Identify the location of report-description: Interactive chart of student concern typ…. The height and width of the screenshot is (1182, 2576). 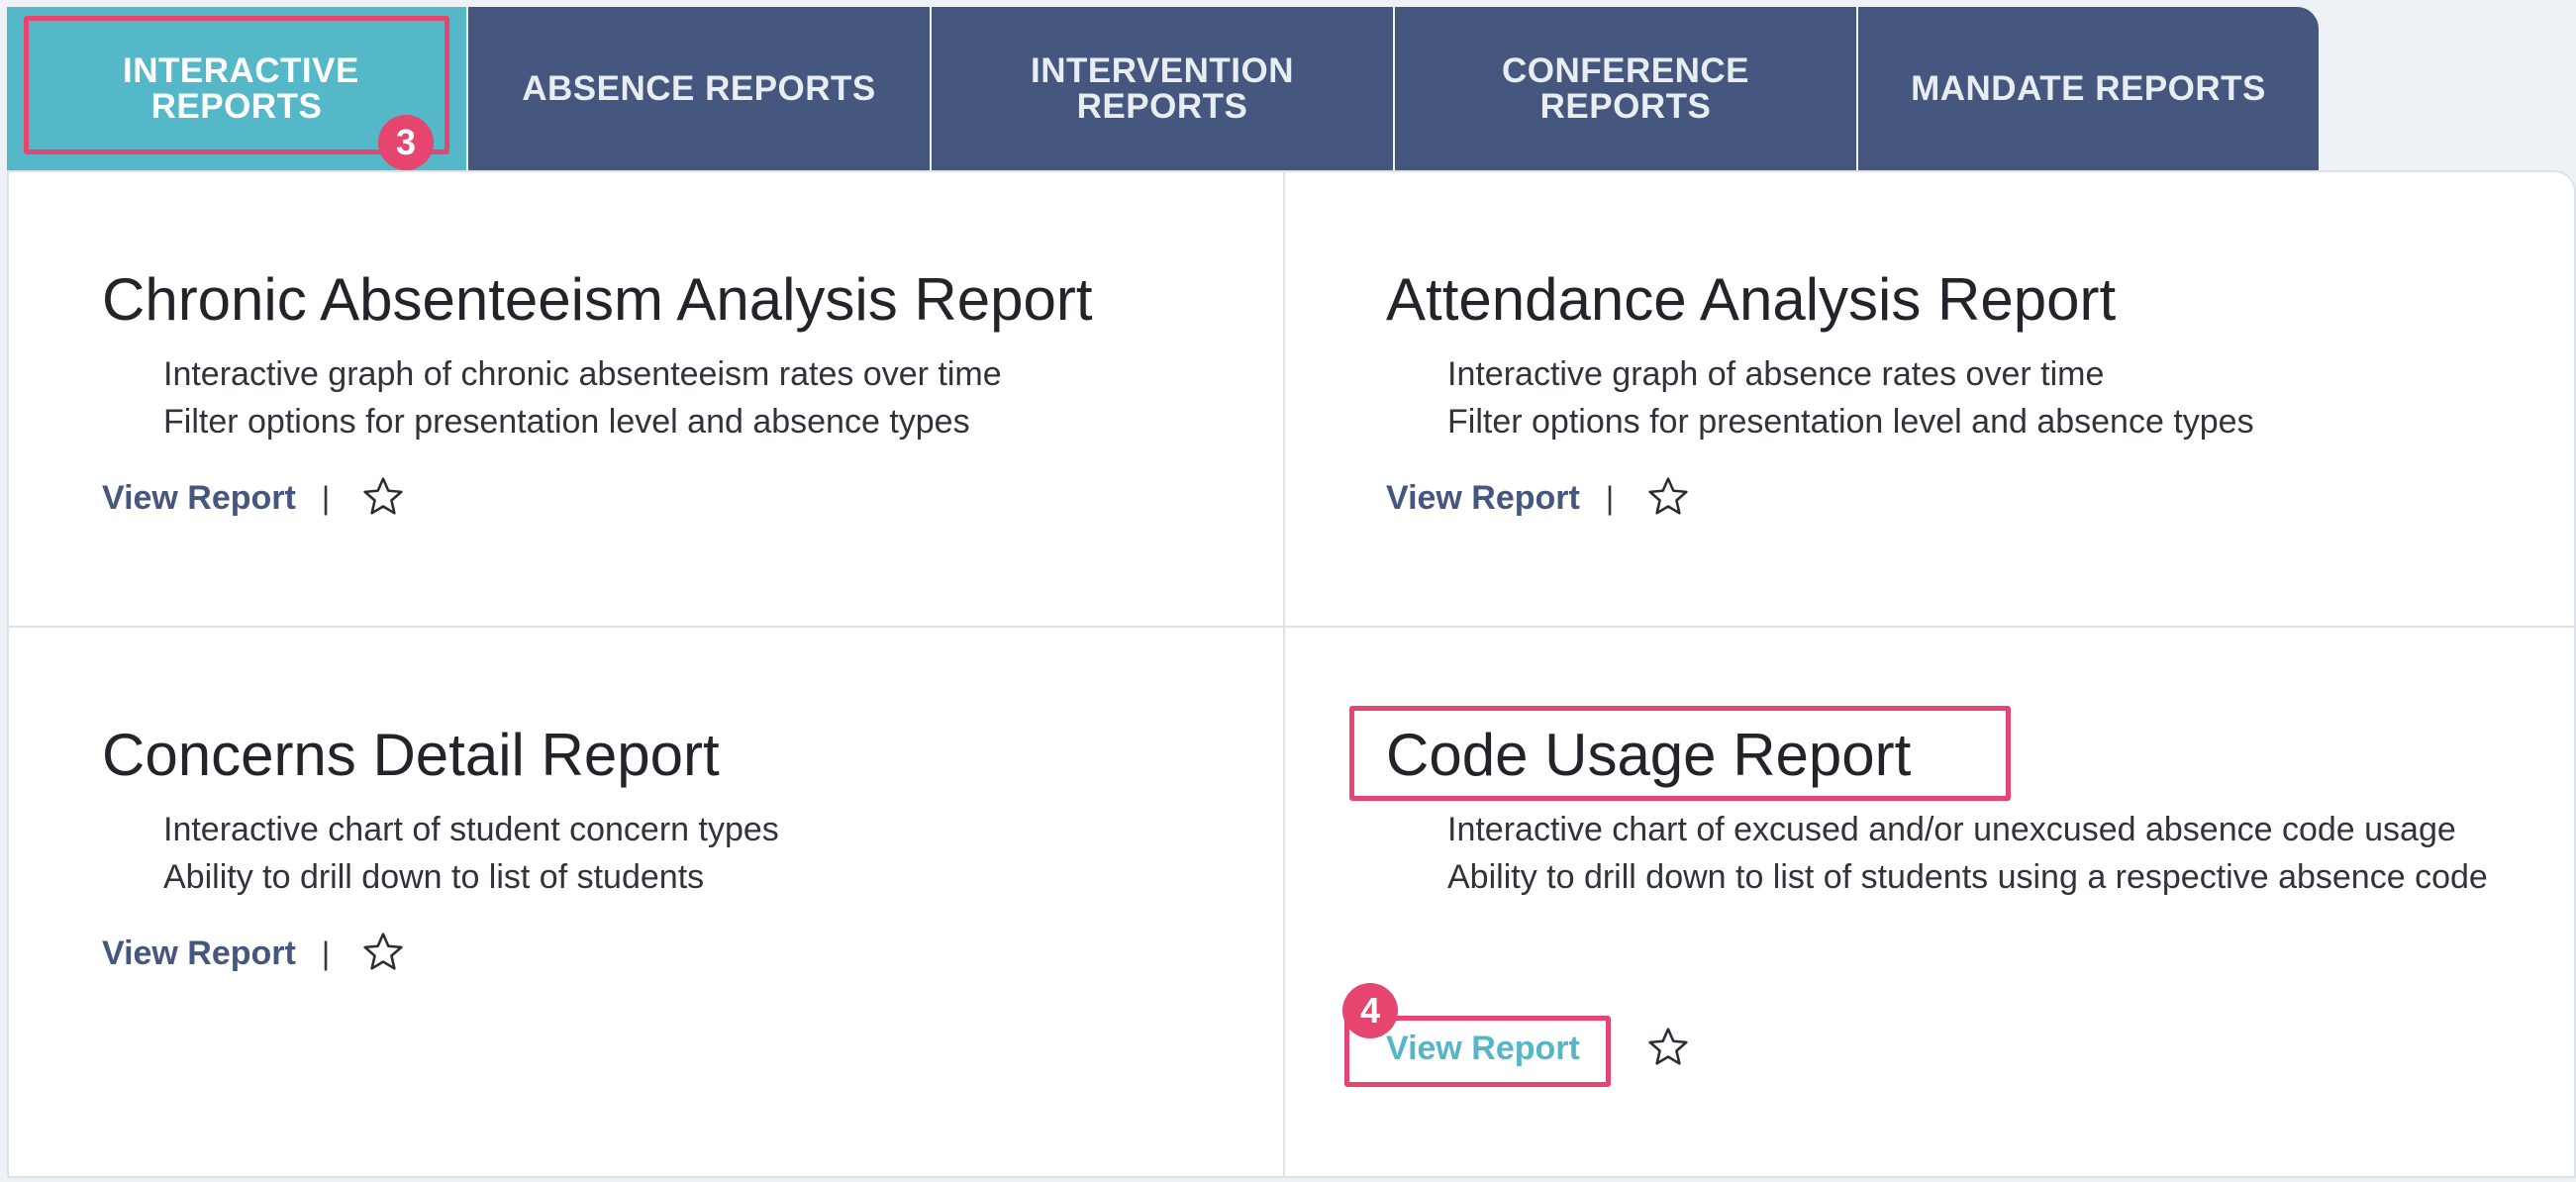
(471, 853).